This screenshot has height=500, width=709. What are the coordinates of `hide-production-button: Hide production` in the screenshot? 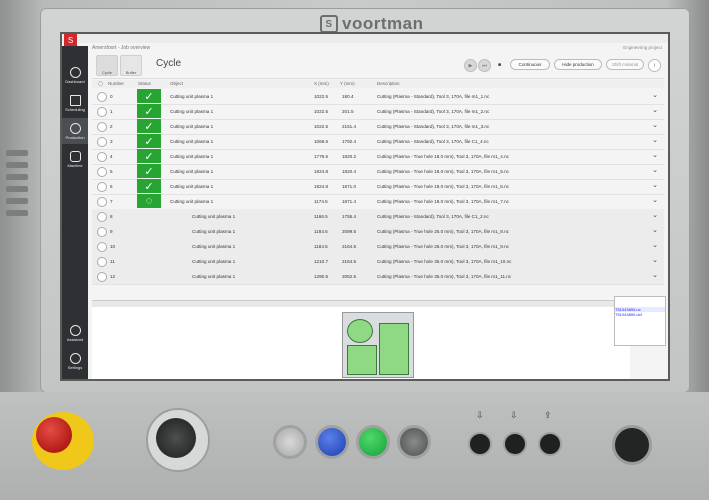 It's located at (578, 64).